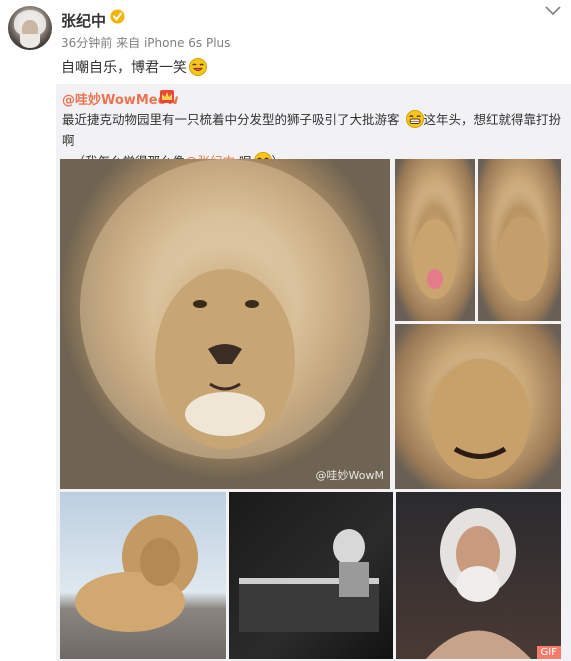 The width and height of the screenshot is (571, 661). I want to click on lion-photo-squint, so click(519, 240).